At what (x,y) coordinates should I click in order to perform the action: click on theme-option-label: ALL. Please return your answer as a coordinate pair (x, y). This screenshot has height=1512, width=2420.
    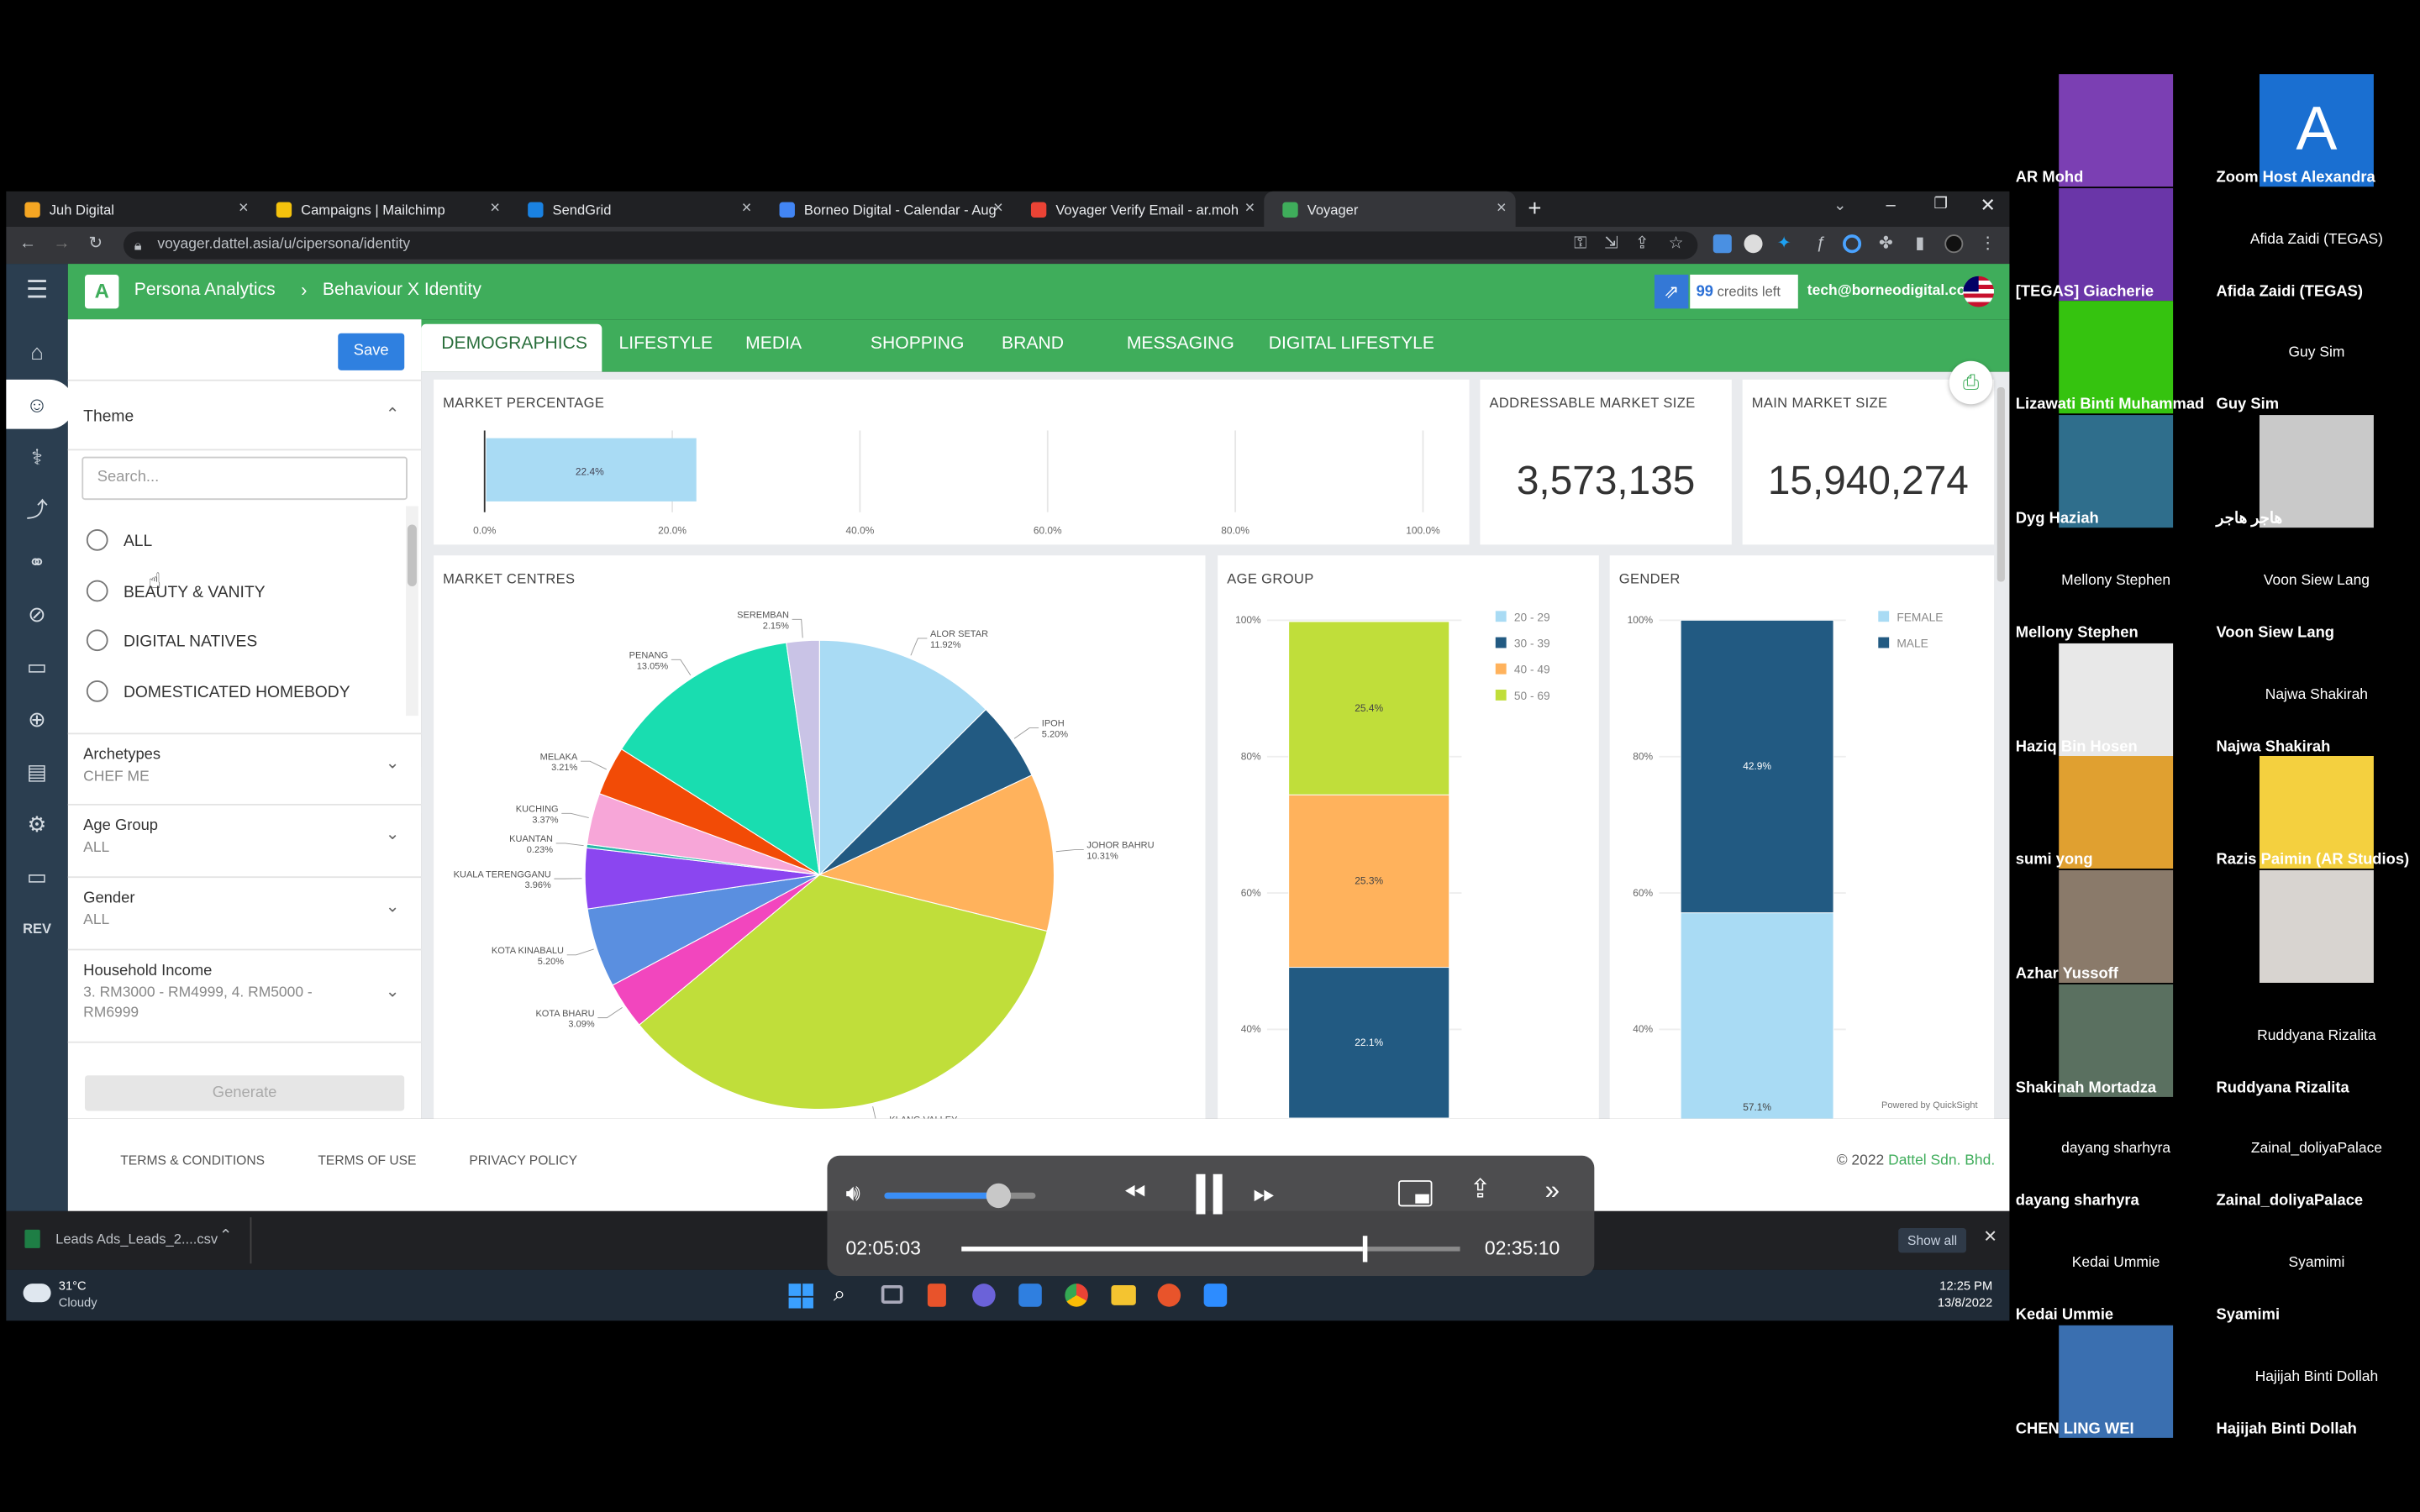
    Looking at the image, I should click on (138, 542).